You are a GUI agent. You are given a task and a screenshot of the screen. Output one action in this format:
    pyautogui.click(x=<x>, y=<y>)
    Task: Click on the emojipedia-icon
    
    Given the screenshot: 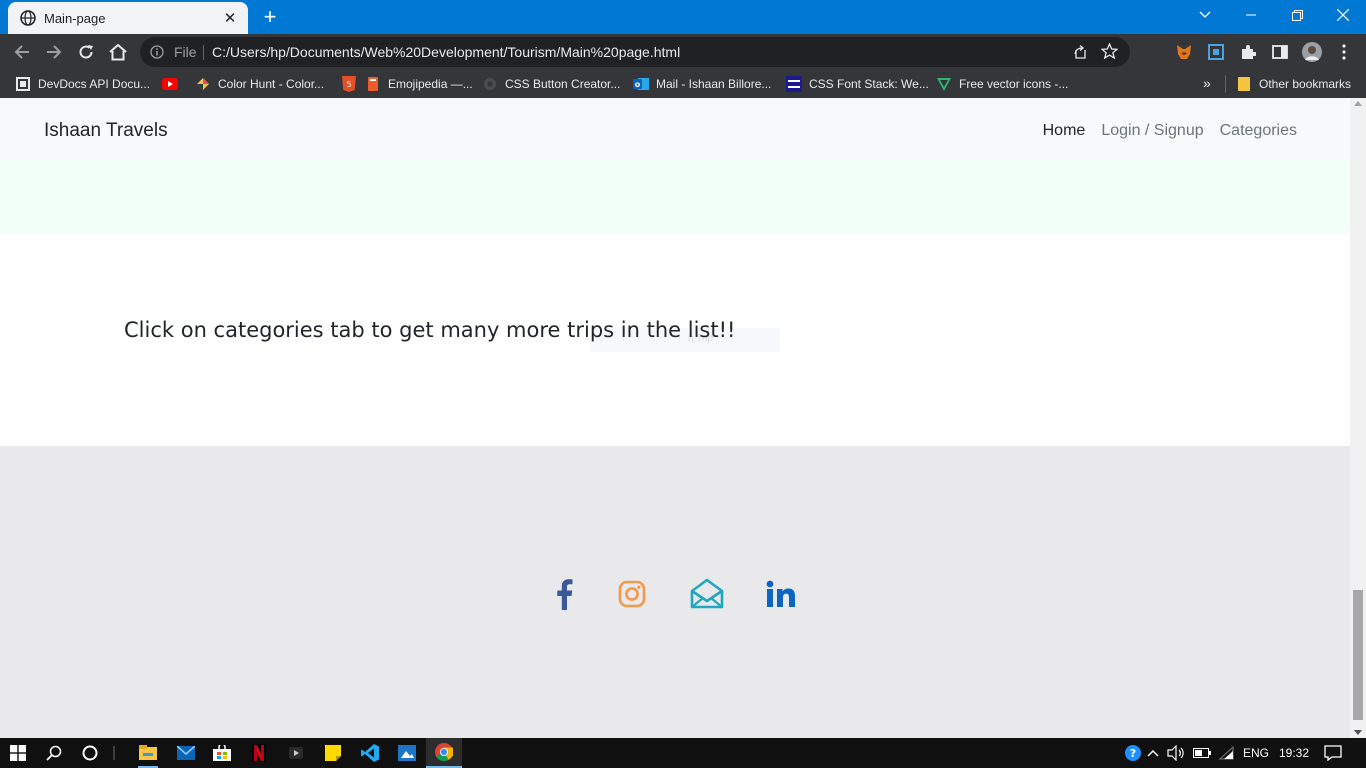 What is the action you would take?
    pyautogui.click(x=373, y=84)
    